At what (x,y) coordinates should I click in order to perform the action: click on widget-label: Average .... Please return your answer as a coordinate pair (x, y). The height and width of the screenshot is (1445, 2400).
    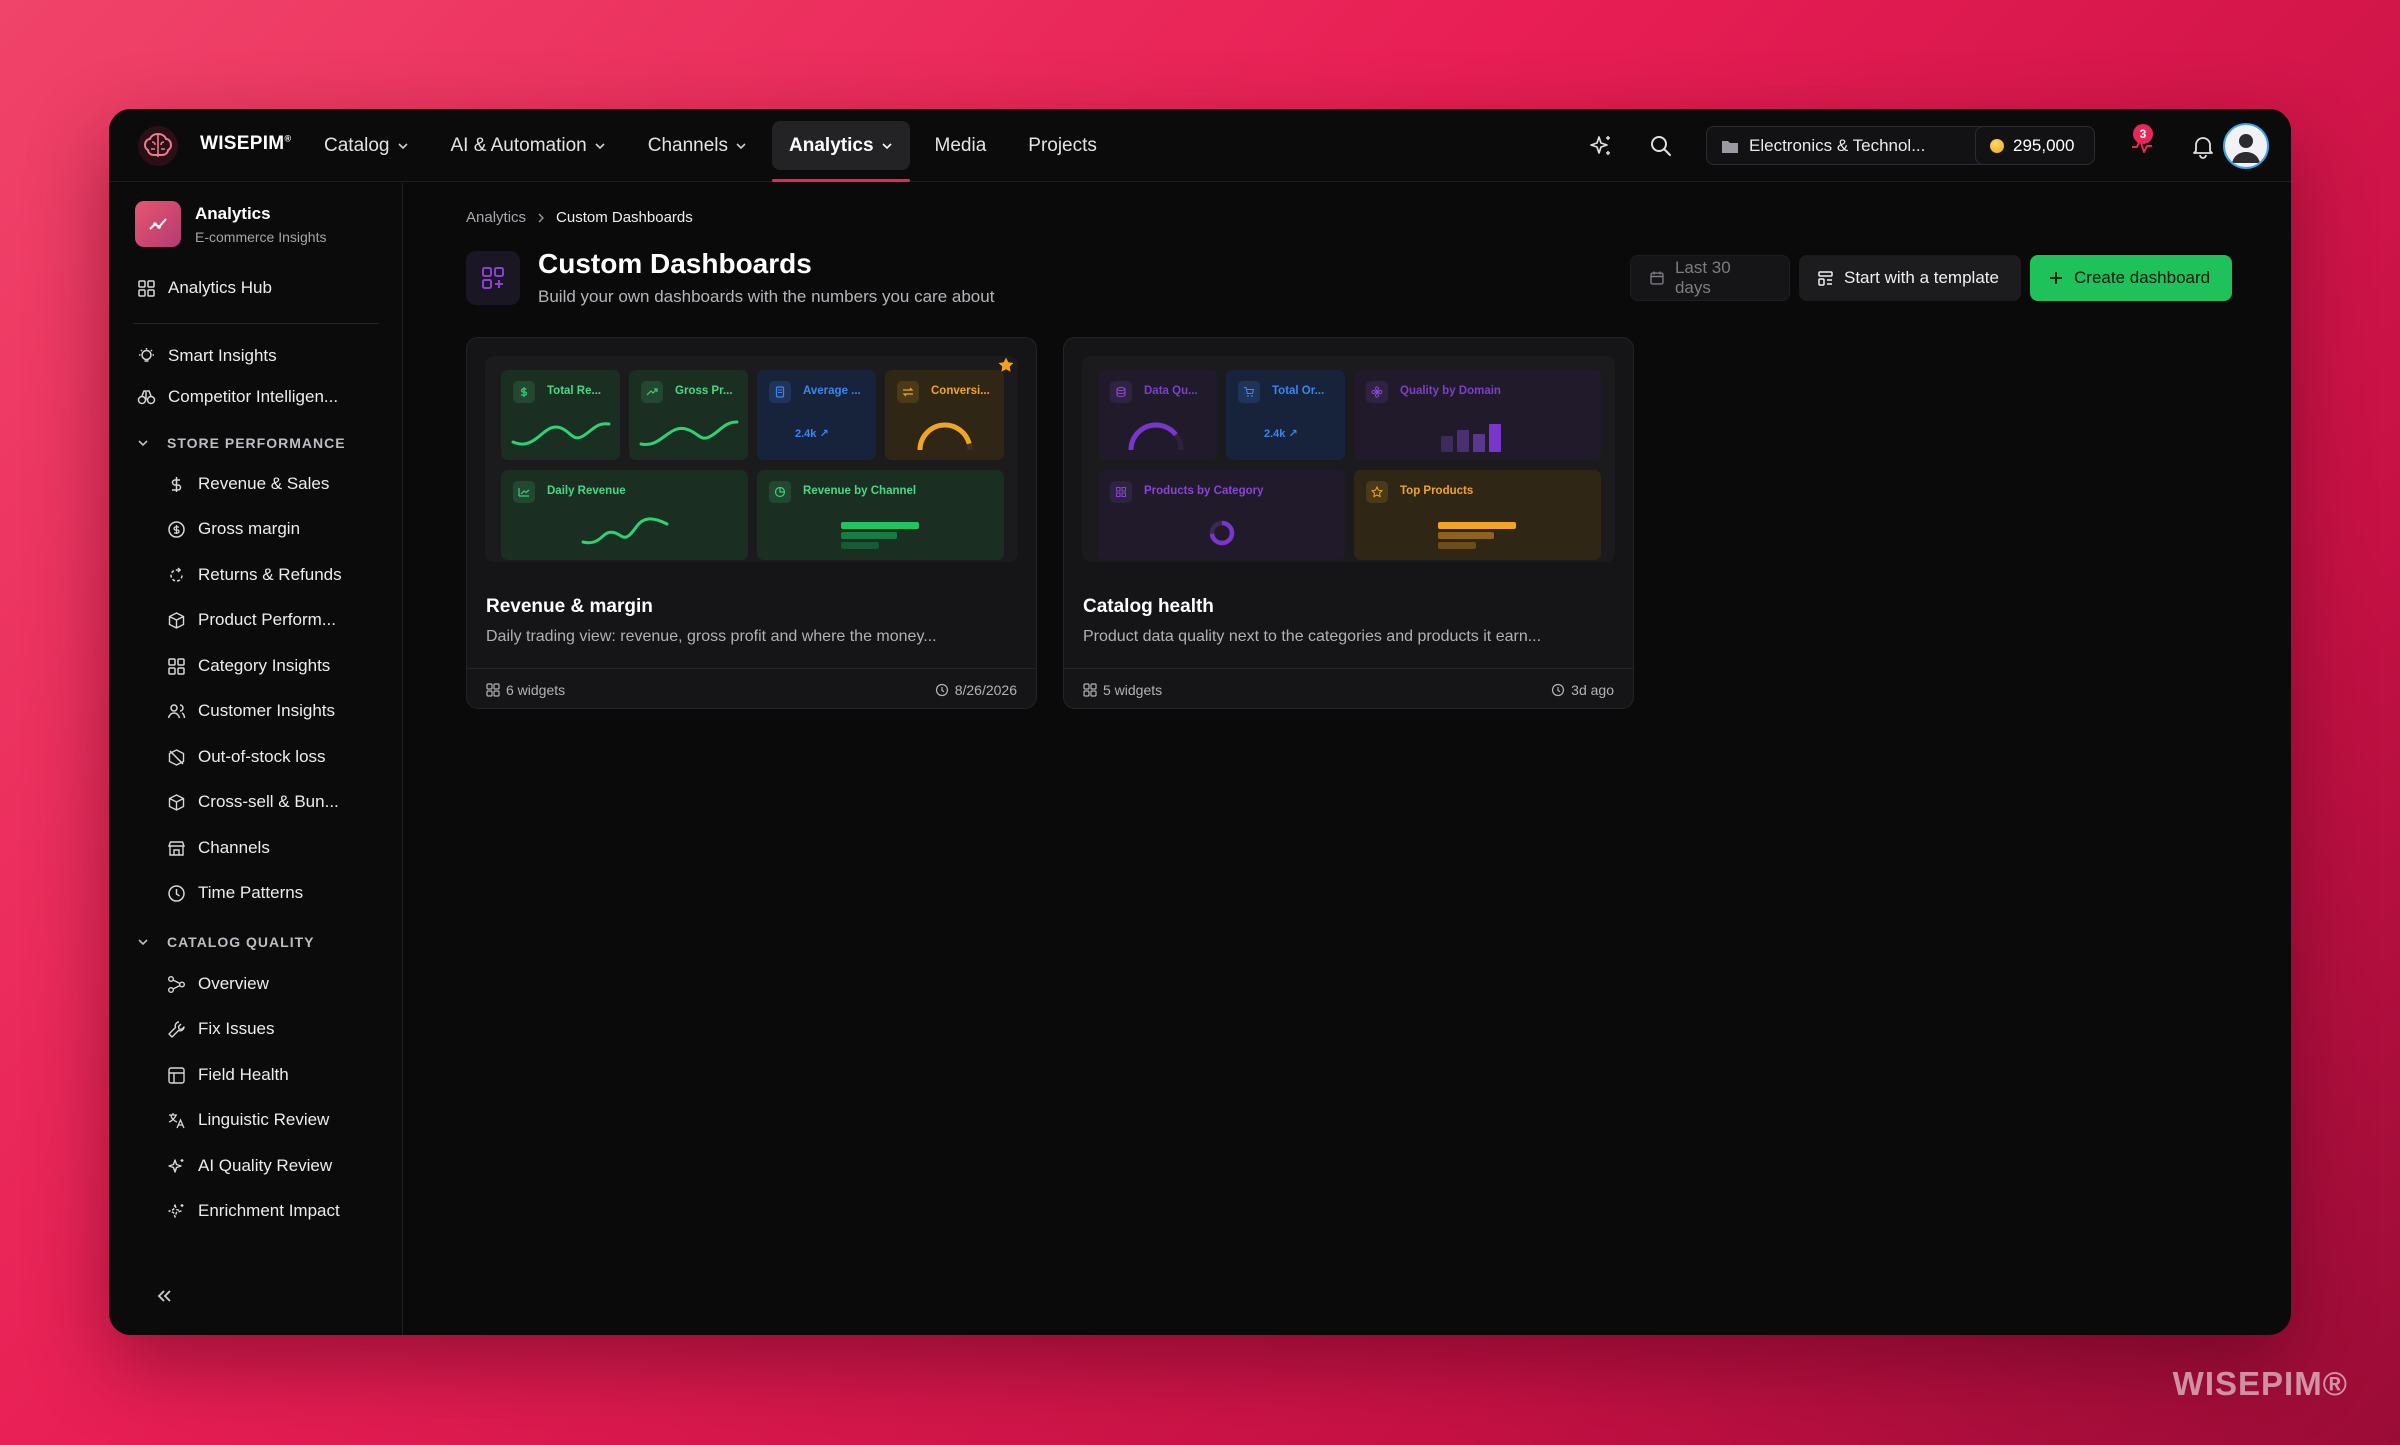
    Looking at the image, I should click on (832, 391).